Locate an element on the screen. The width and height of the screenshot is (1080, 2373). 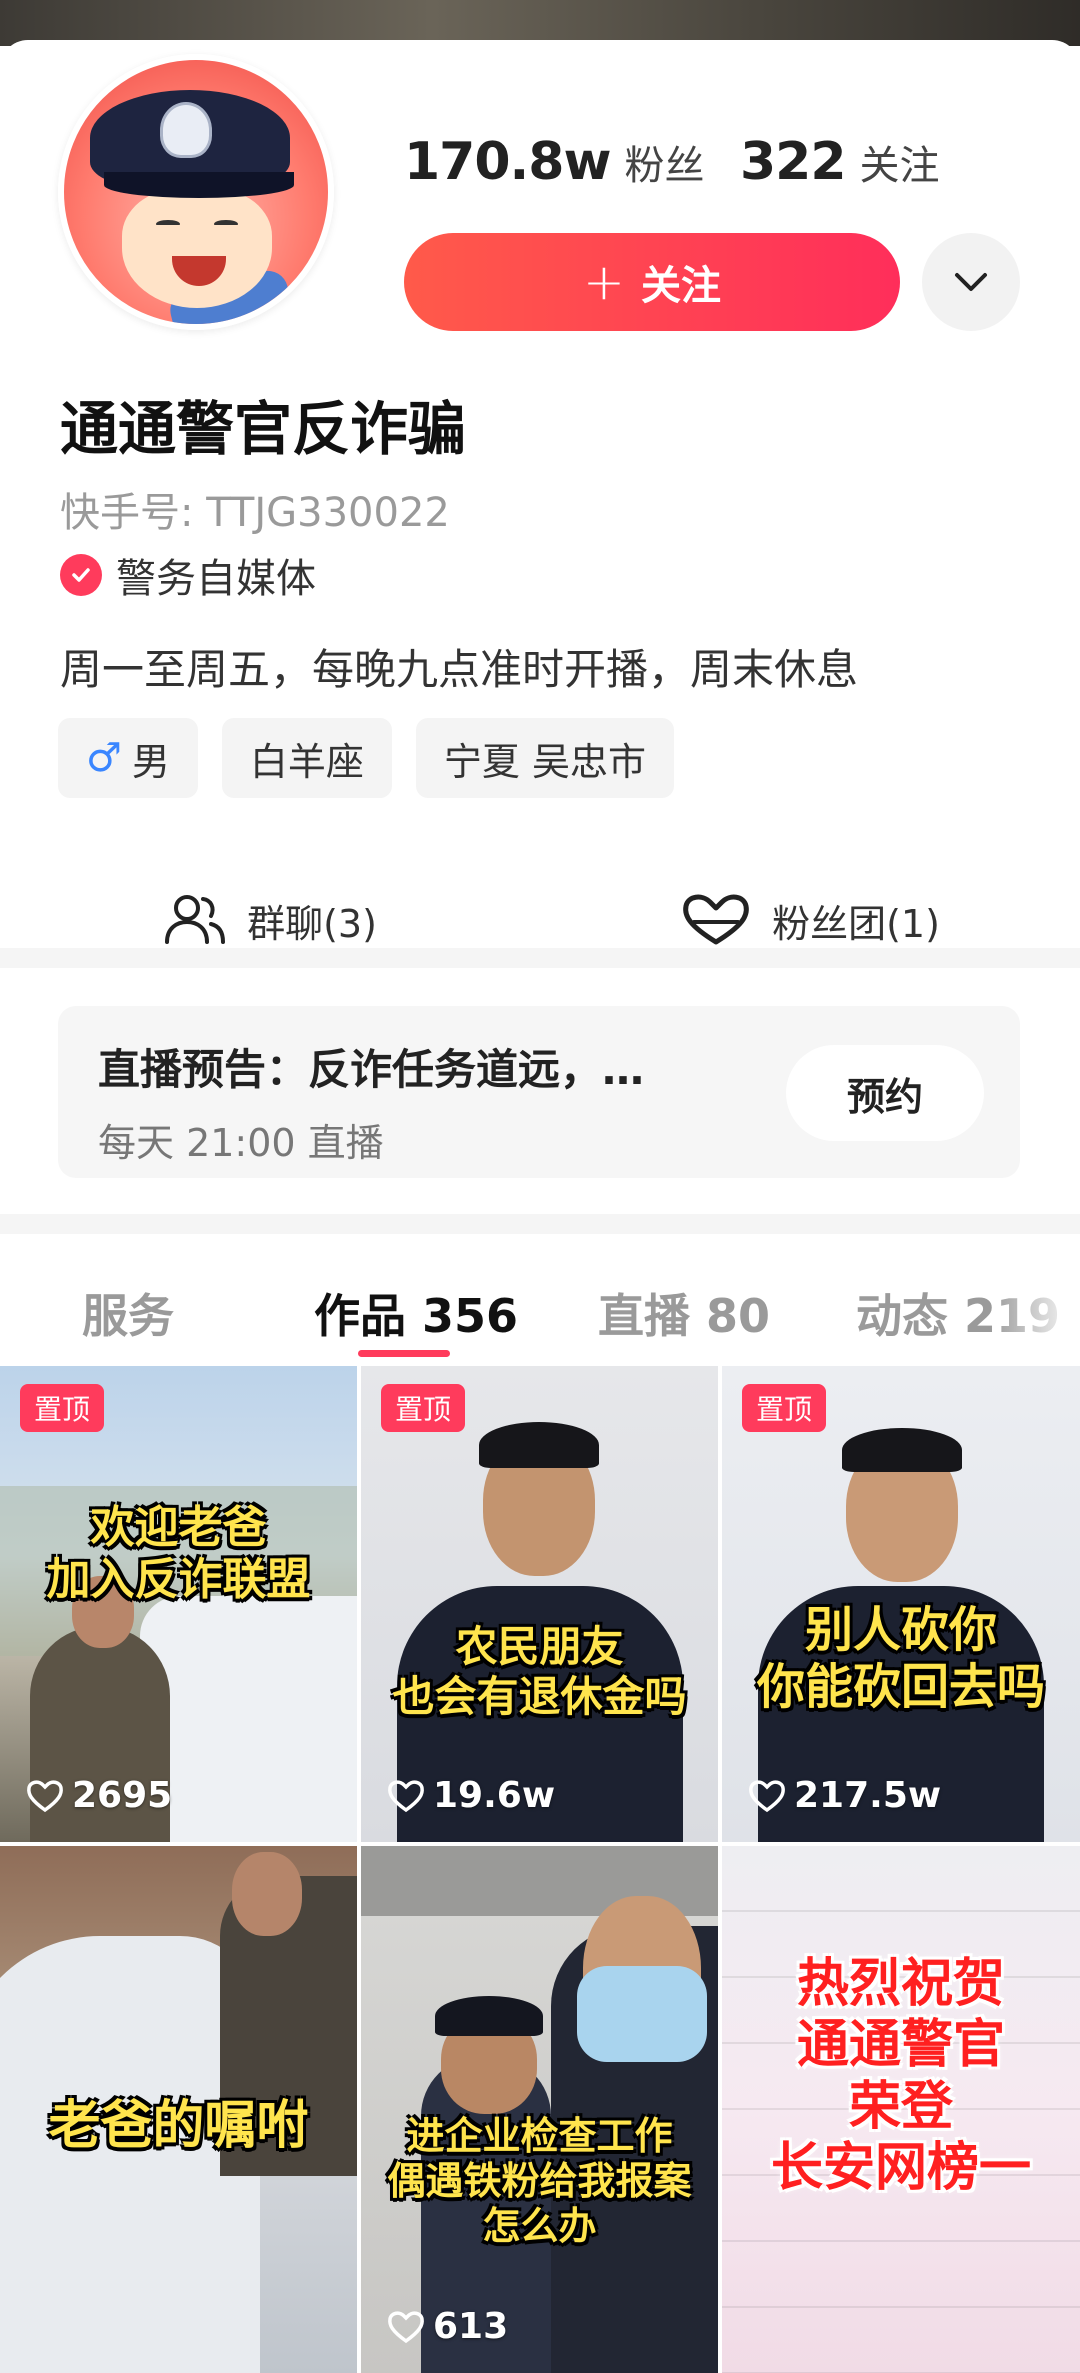
followers-stat: 170.8w 粉丝 is located at coordinates (554, 162).